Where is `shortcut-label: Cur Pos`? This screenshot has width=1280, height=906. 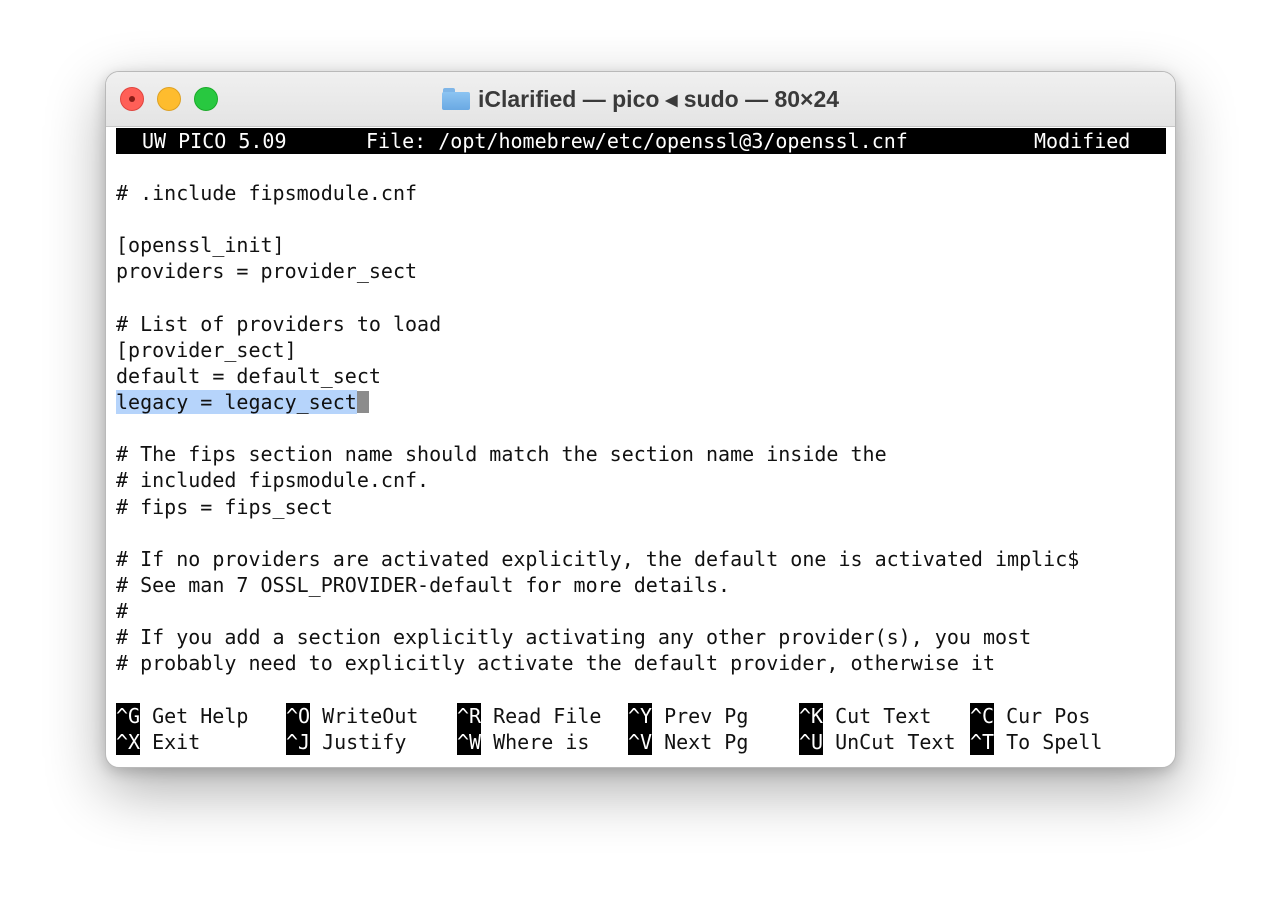 shortcut-label: Cur Pos is located at coordinates (1048, 716).